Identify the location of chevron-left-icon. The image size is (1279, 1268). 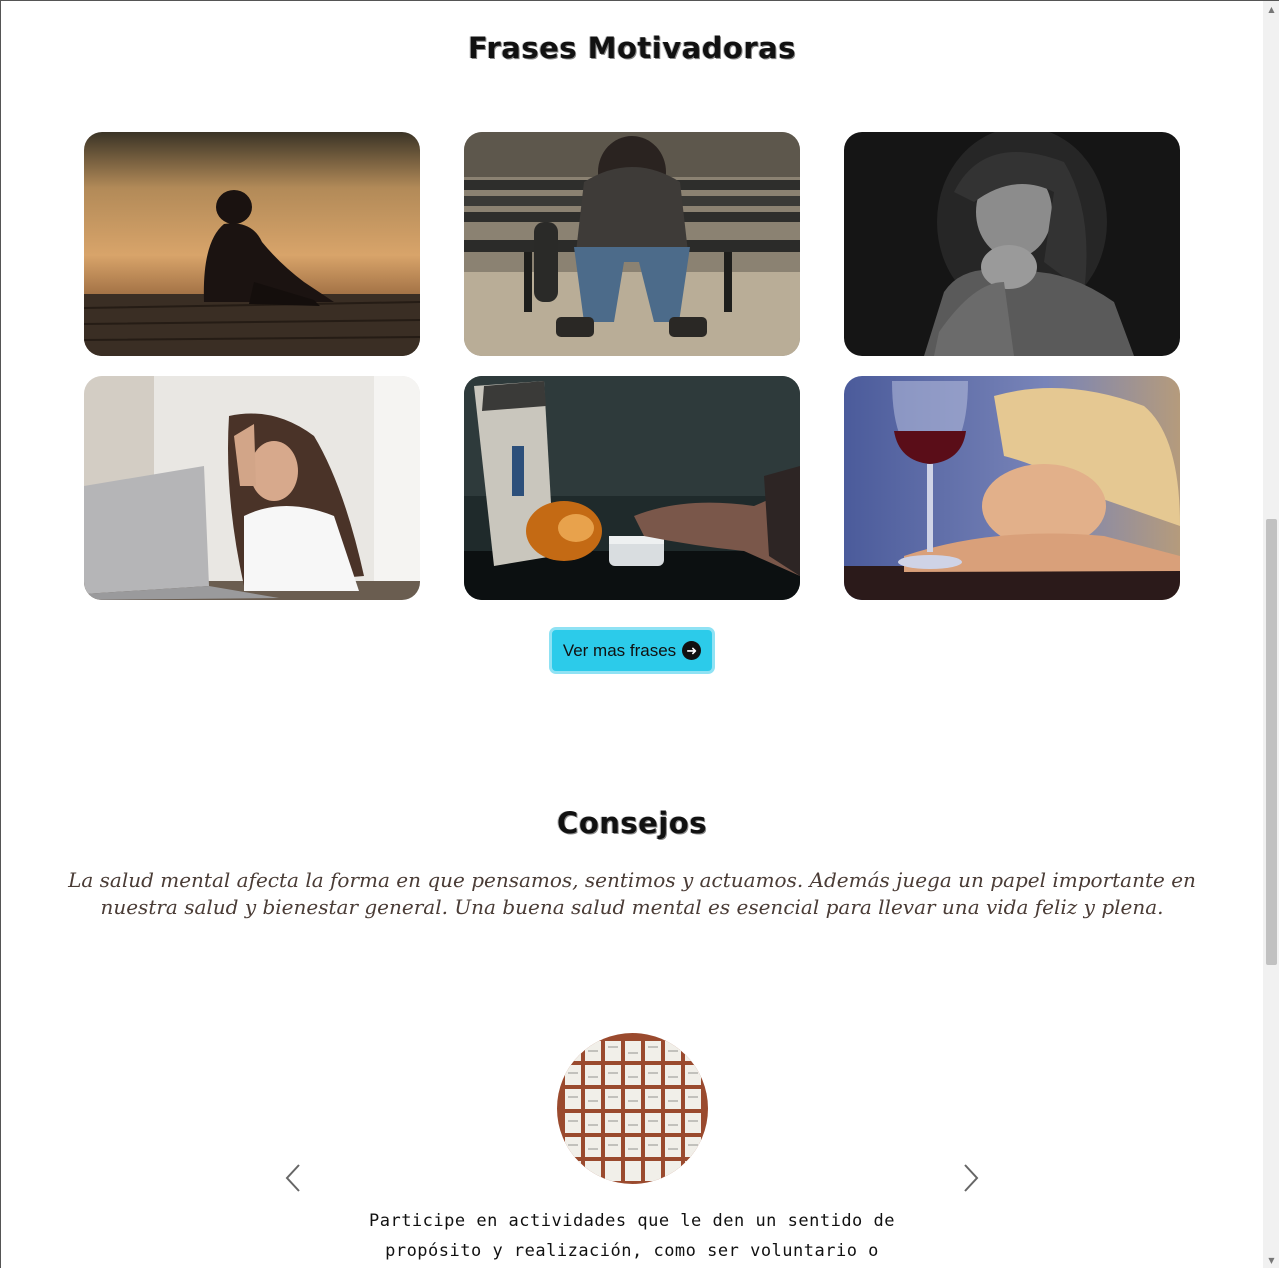
(293, 1178).